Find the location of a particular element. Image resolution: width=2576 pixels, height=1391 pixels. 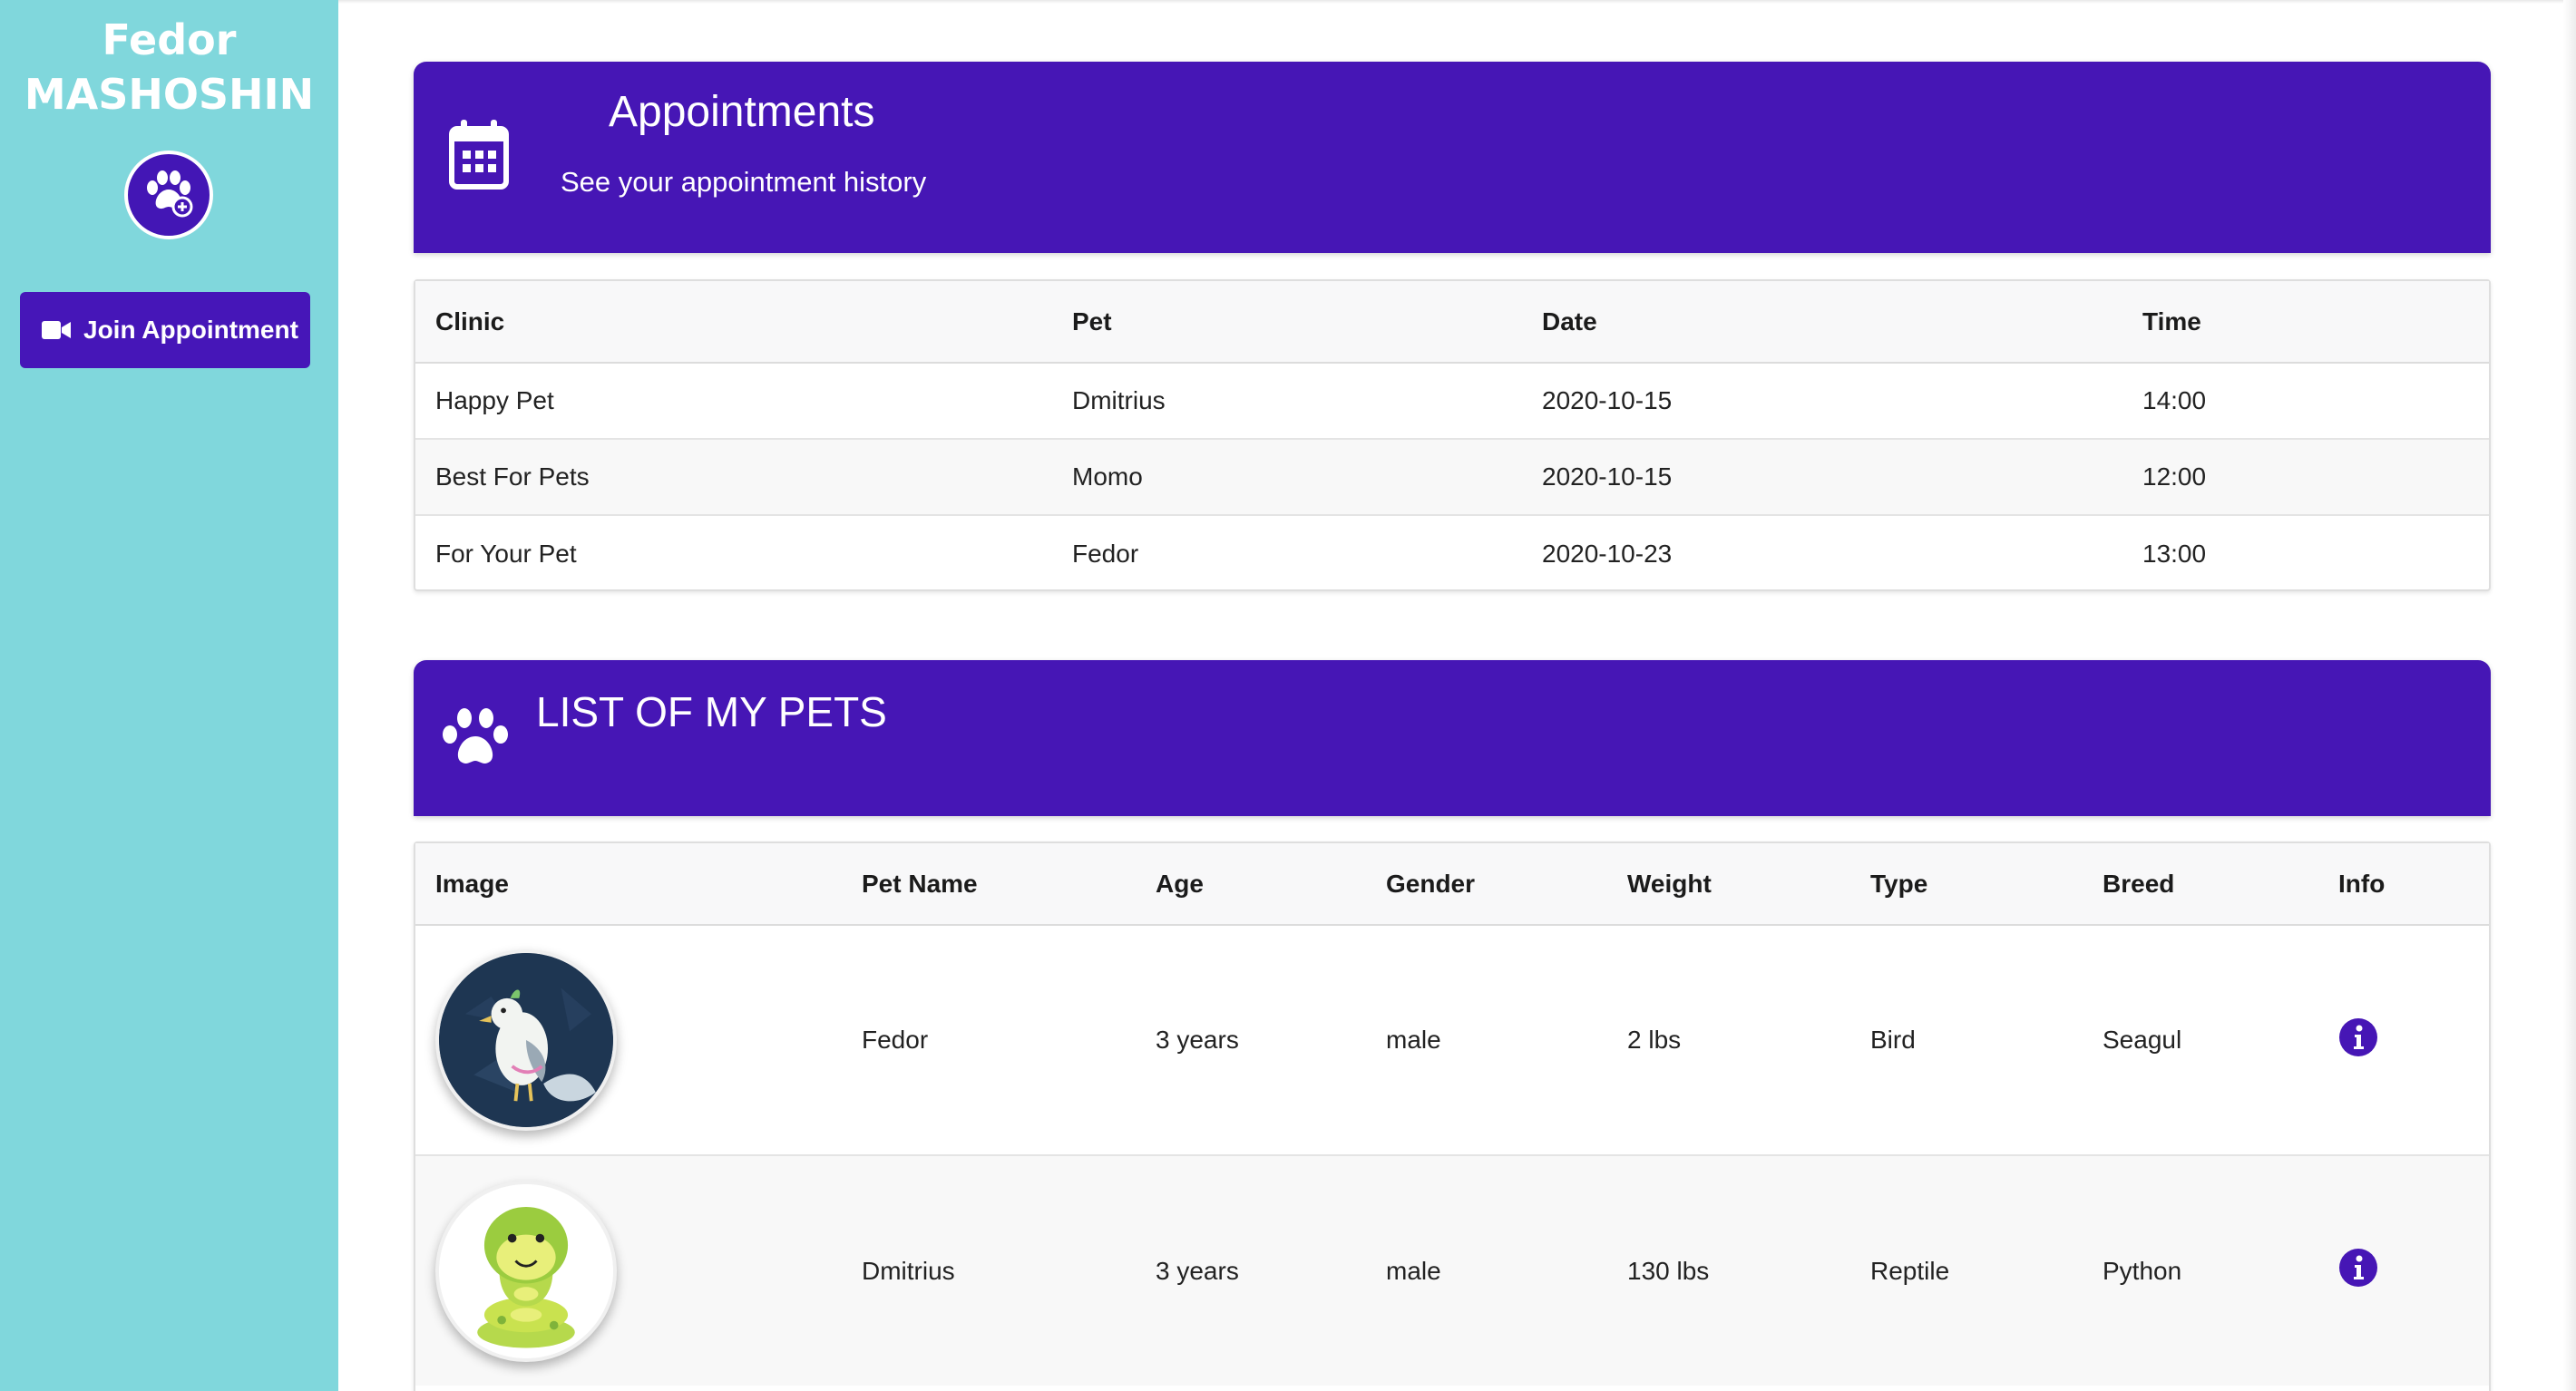

pet-type-cell: Bird is located at coordinates (1966, 1040).